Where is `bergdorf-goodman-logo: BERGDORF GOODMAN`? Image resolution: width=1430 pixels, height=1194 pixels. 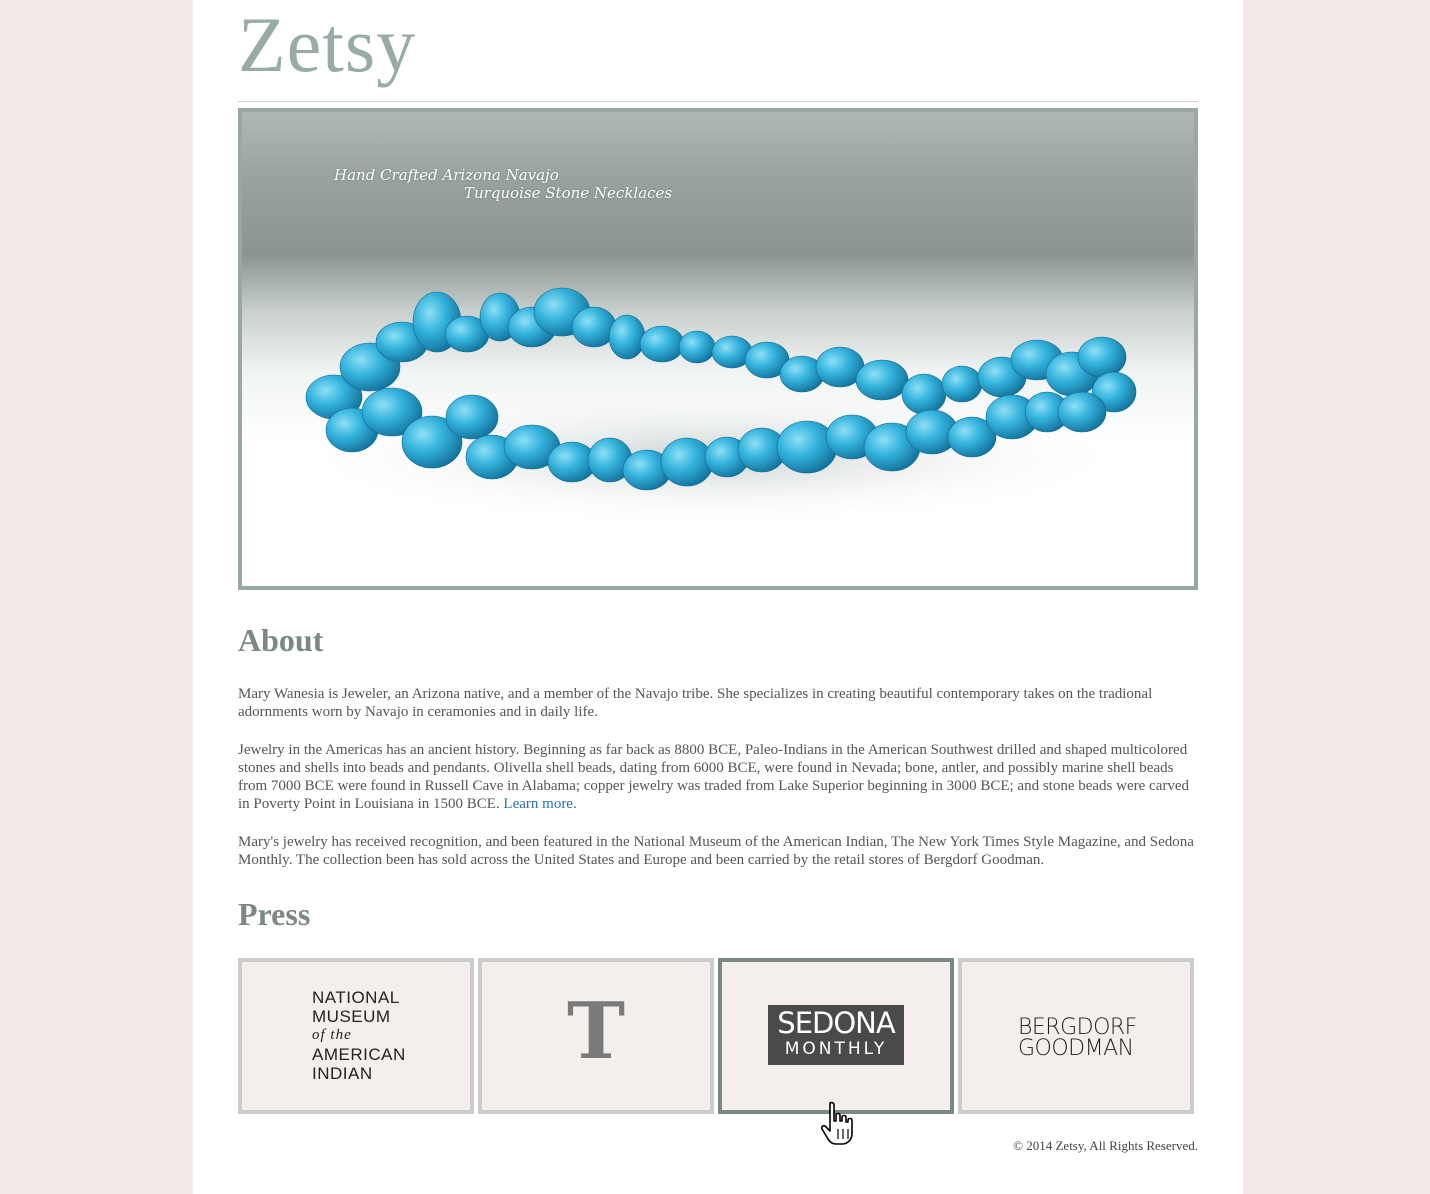 bergdorf-goodman-logo: BERGDORF GOODMAN is located at coordinates (1077, 1038).